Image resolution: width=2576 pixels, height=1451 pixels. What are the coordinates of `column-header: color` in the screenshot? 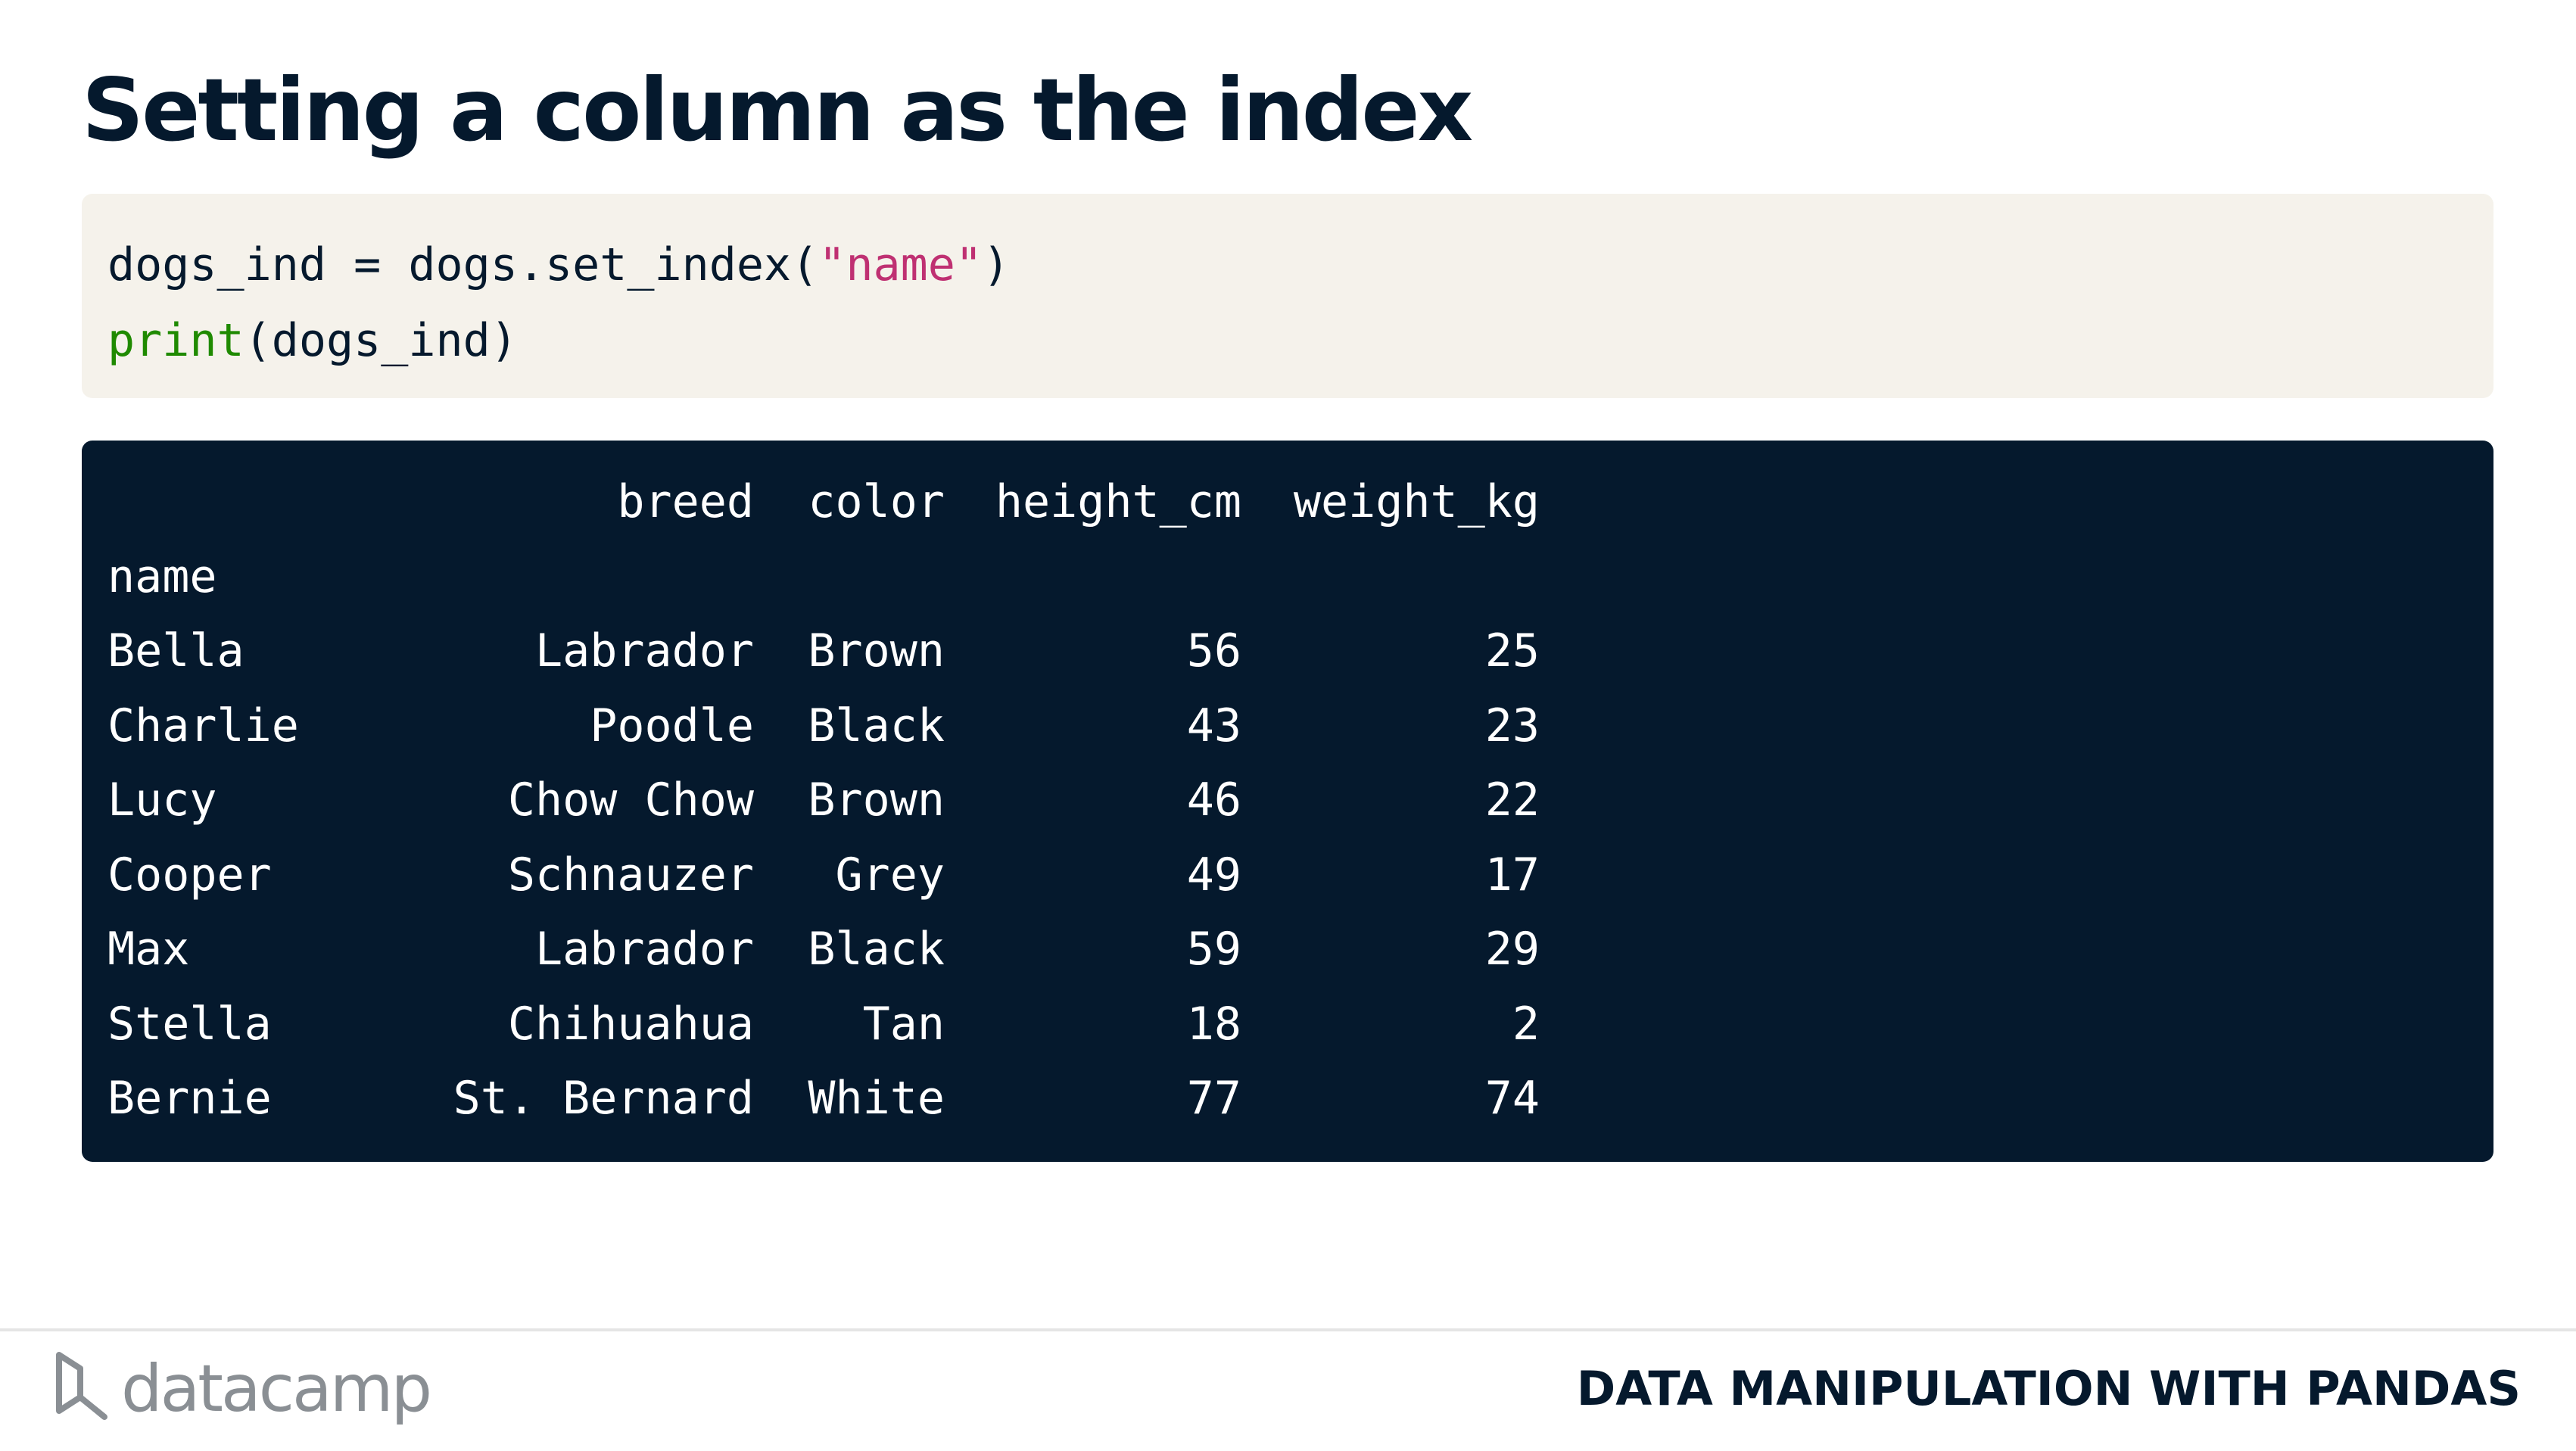 It's located at (876, 502).